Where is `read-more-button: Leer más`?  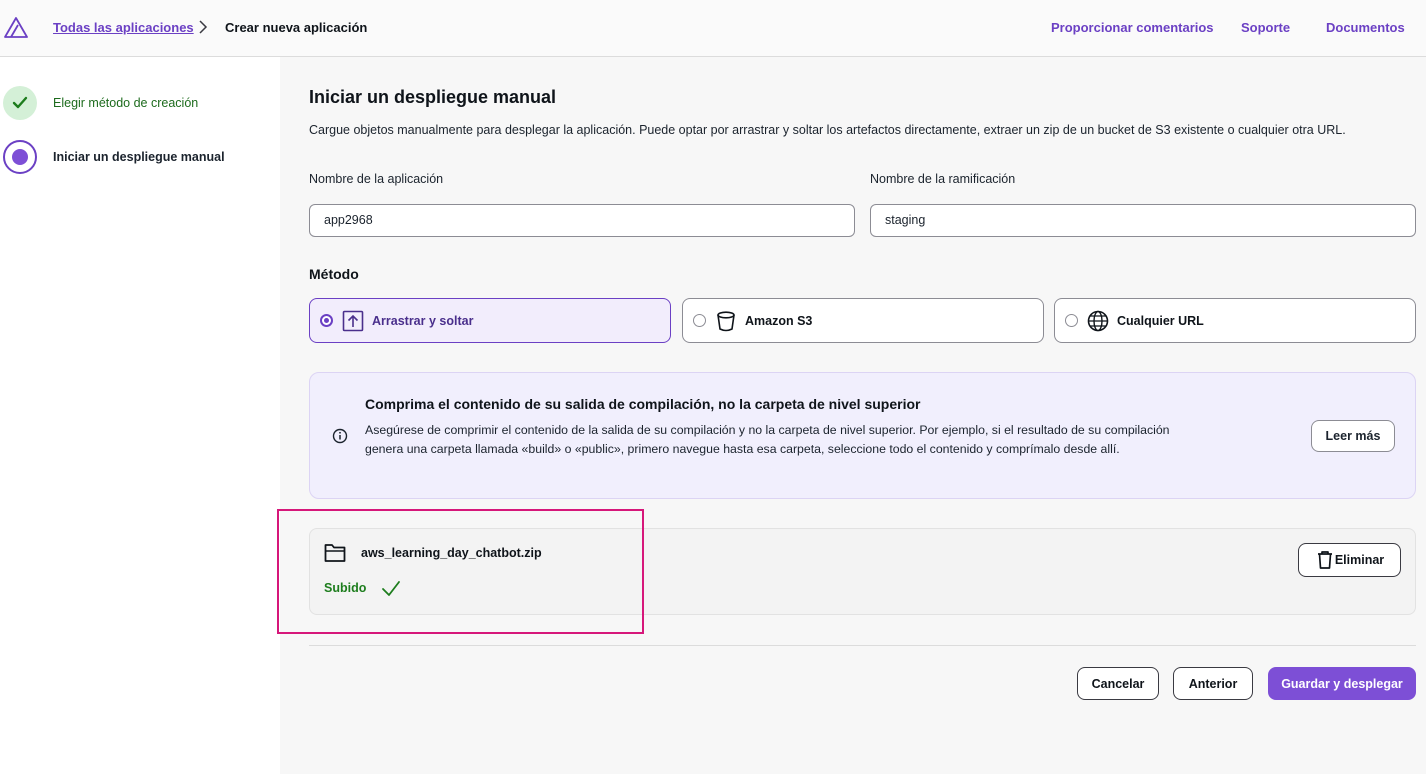
read-more-button: Leer más is located at coordinates (1353, 436).